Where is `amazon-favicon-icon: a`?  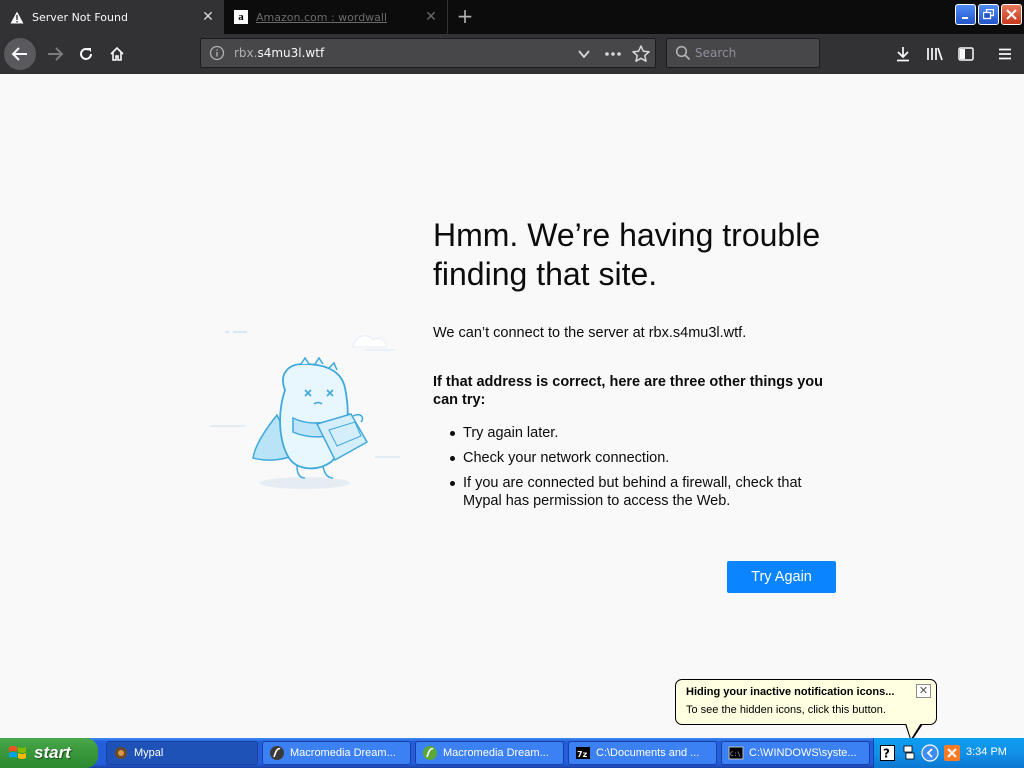 amazon-favicon-icon: a is located at coordinates (241, 17).